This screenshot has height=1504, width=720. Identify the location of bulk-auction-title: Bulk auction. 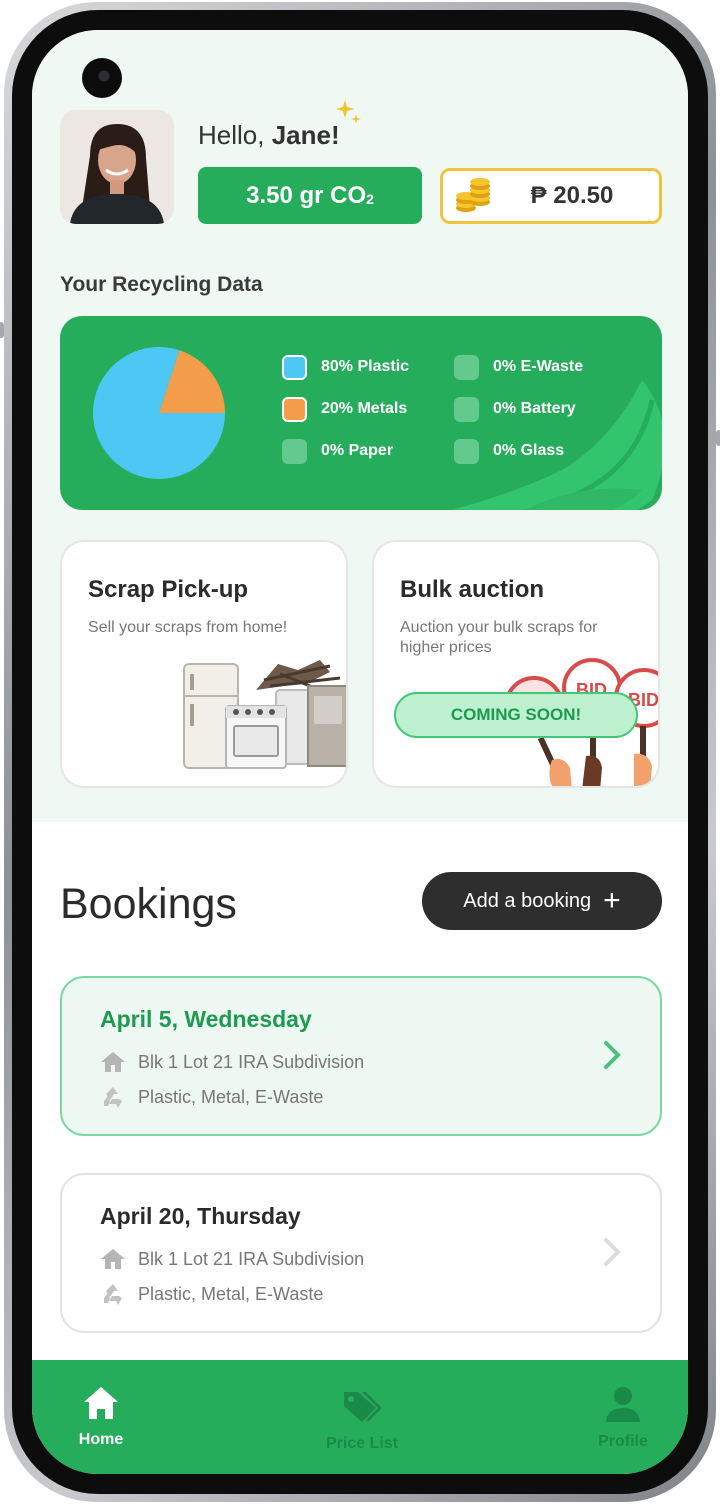
(472, 589).